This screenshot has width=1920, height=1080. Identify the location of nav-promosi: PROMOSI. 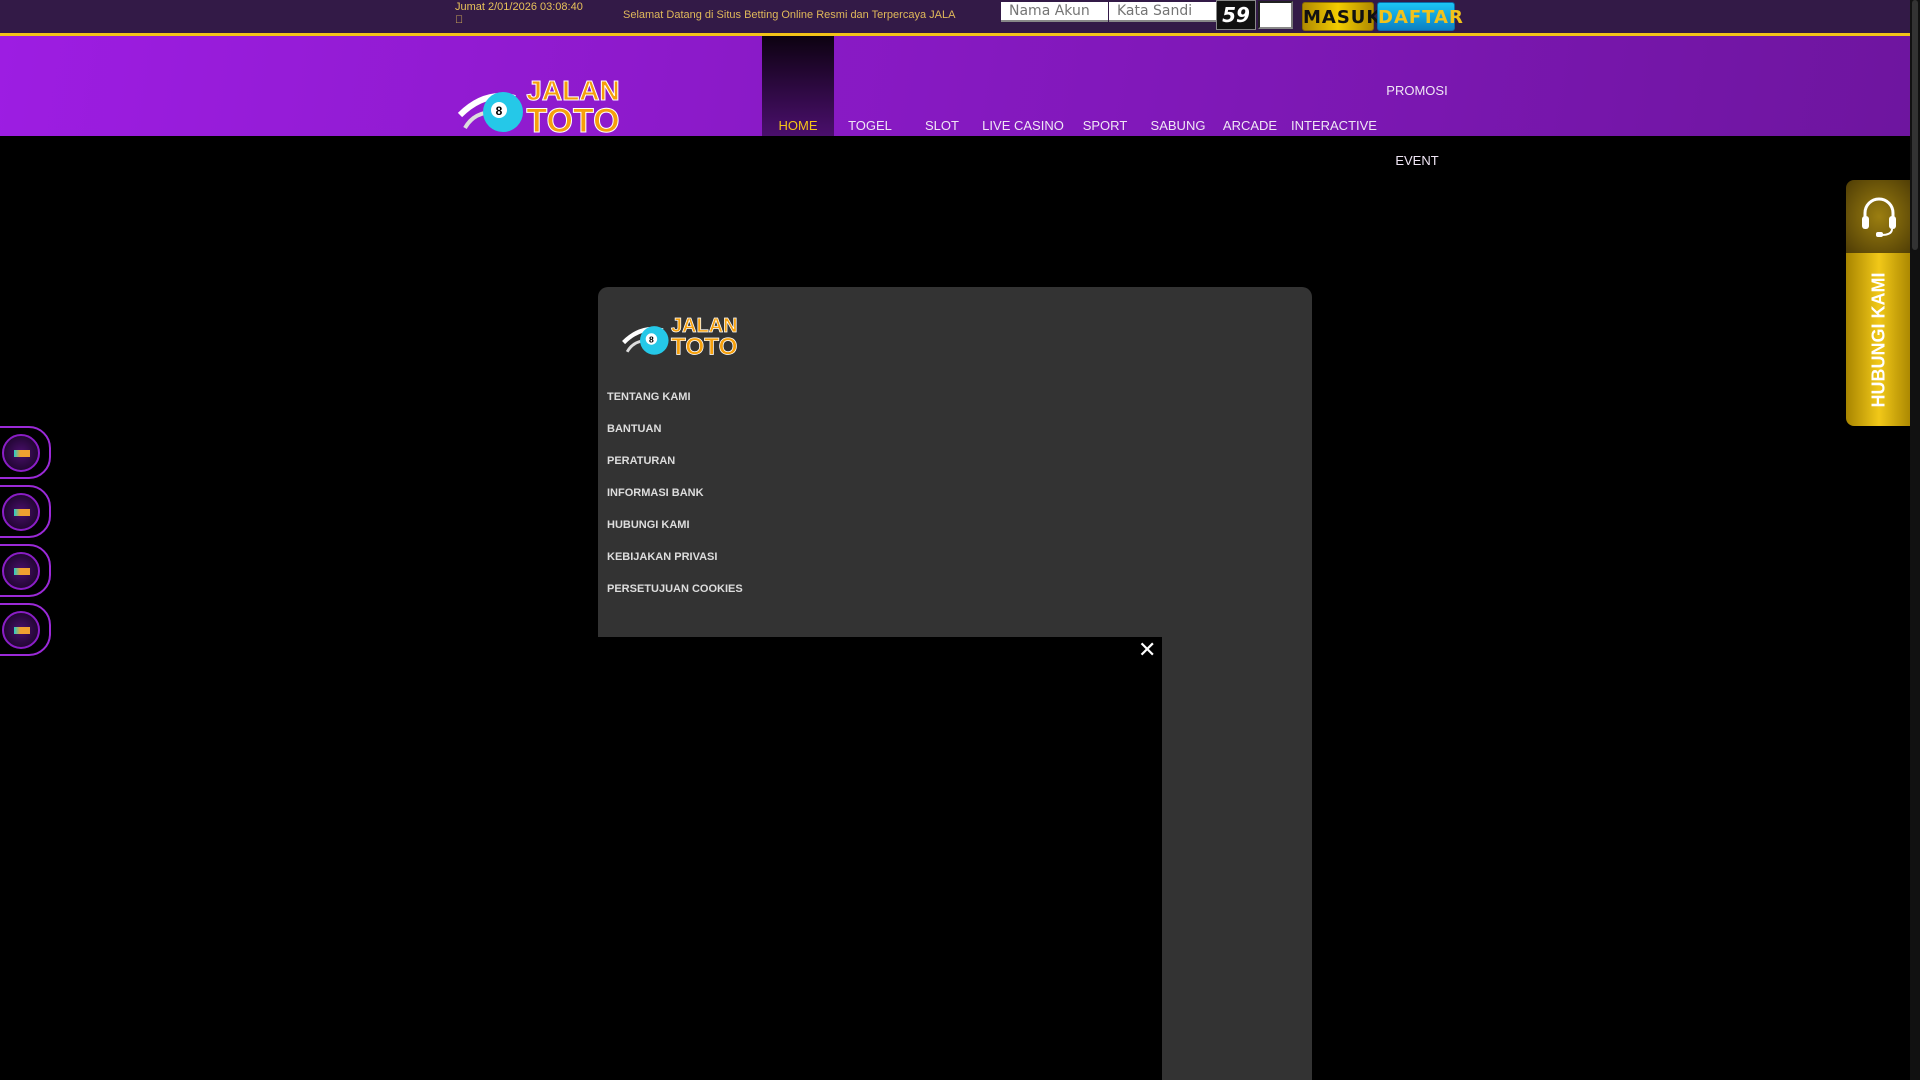
(1416, 90).